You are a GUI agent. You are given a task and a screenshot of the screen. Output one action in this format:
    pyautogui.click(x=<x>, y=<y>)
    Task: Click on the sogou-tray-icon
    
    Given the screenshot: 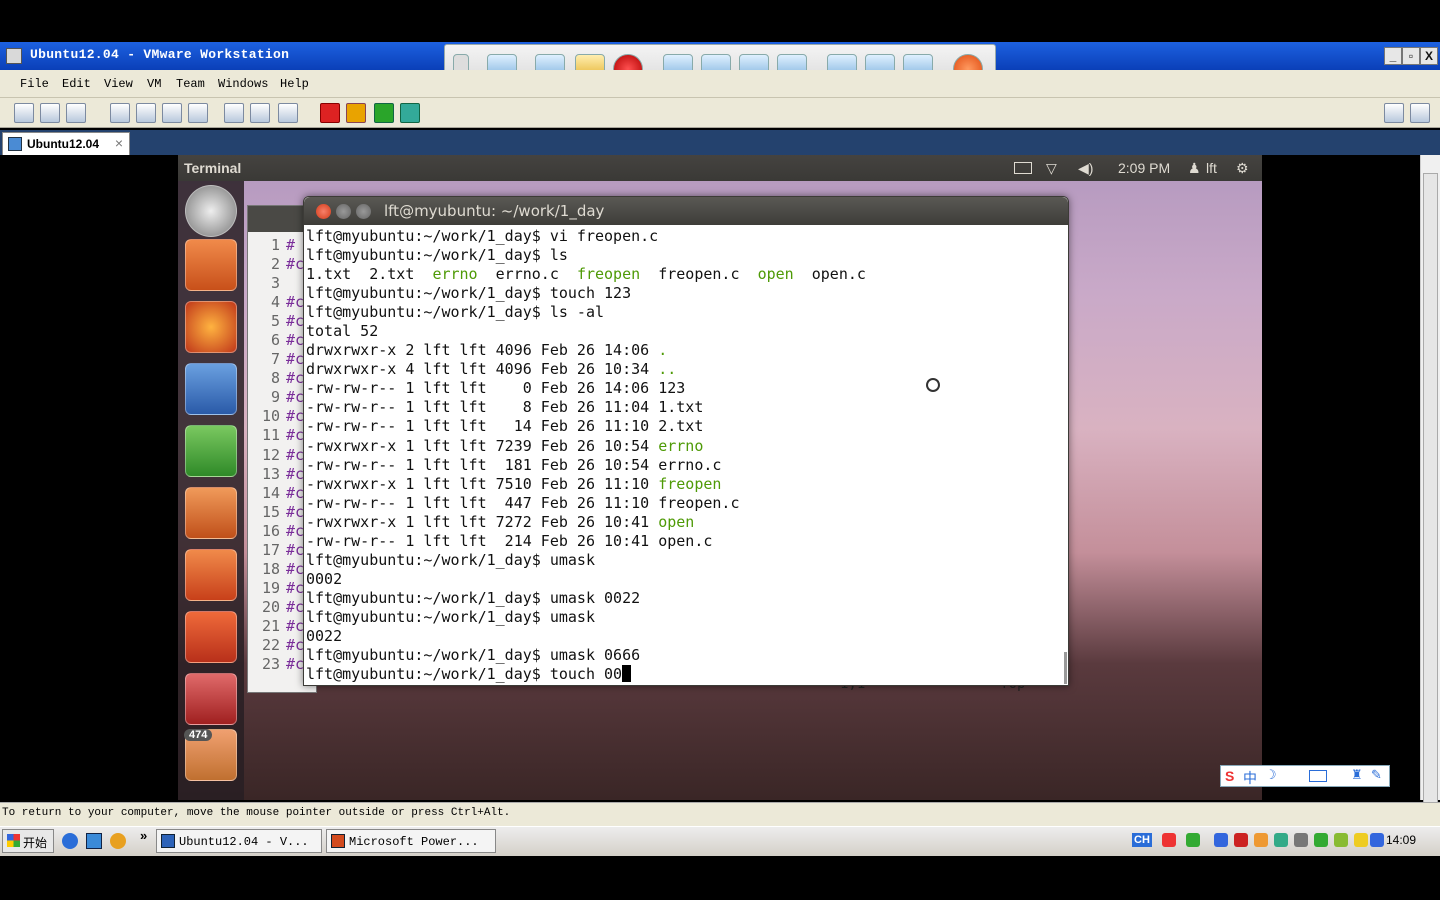 What is the action you would take?
    pyautogui.click(x=1169, y=840)
    